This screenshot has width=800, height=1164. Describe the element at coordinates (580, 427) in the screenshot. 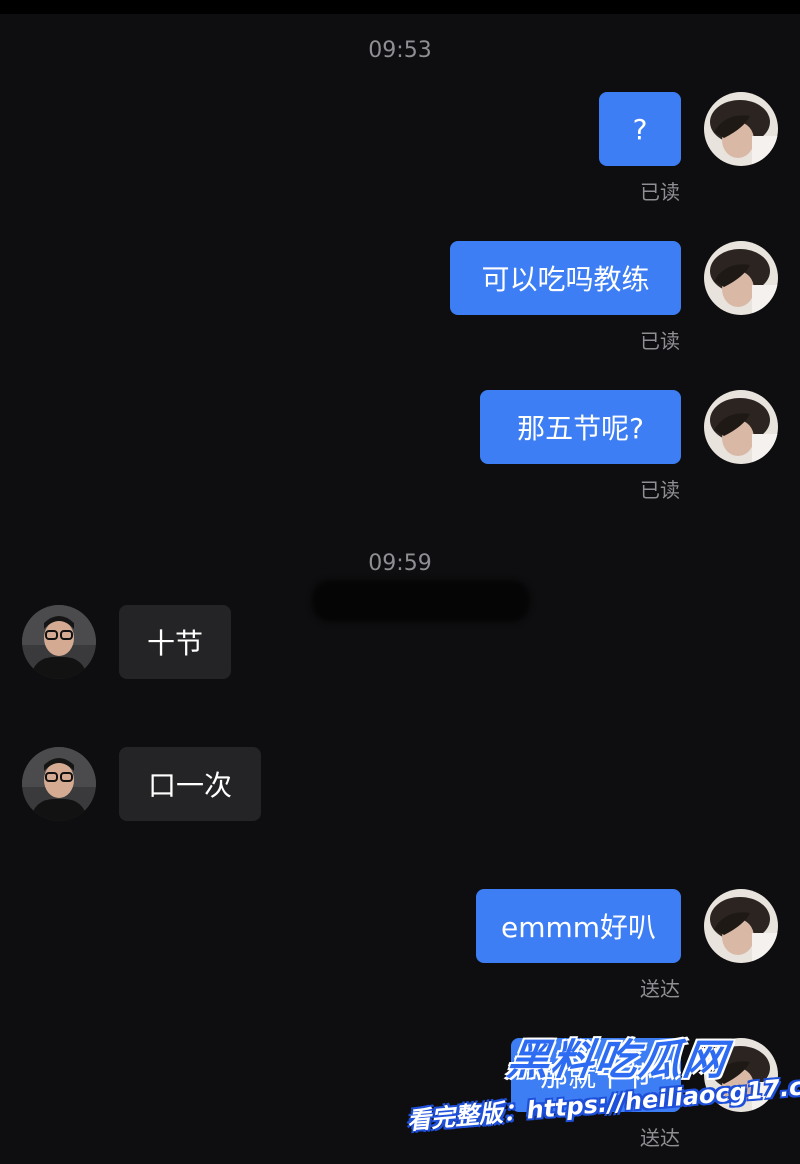

I see `message-bubble: 那五节呢?` at that location.